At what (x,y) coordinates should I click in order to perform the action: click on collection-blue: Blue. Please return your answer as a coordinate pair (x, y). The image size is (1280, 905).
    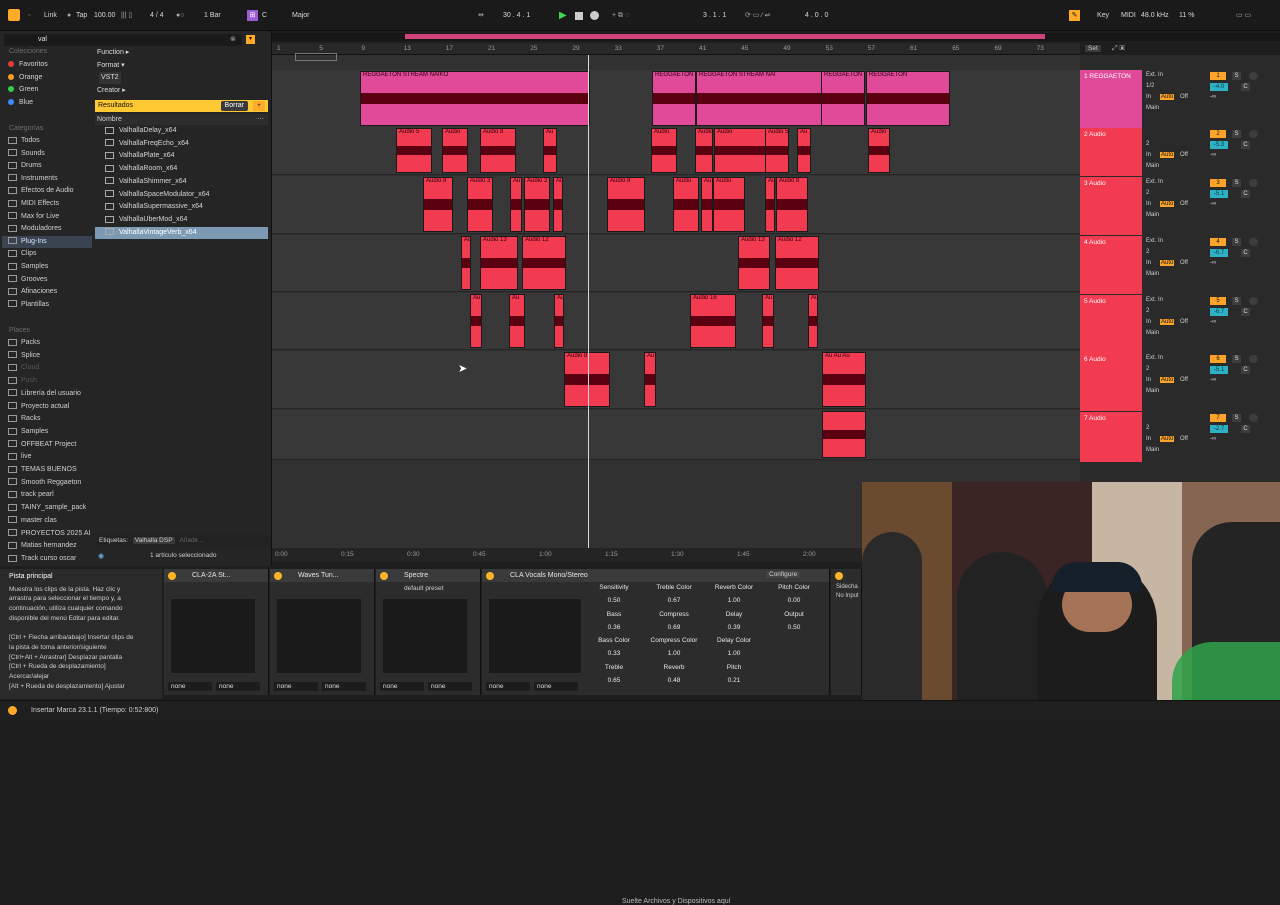
    Looking at the image, I should click on (20, 103).